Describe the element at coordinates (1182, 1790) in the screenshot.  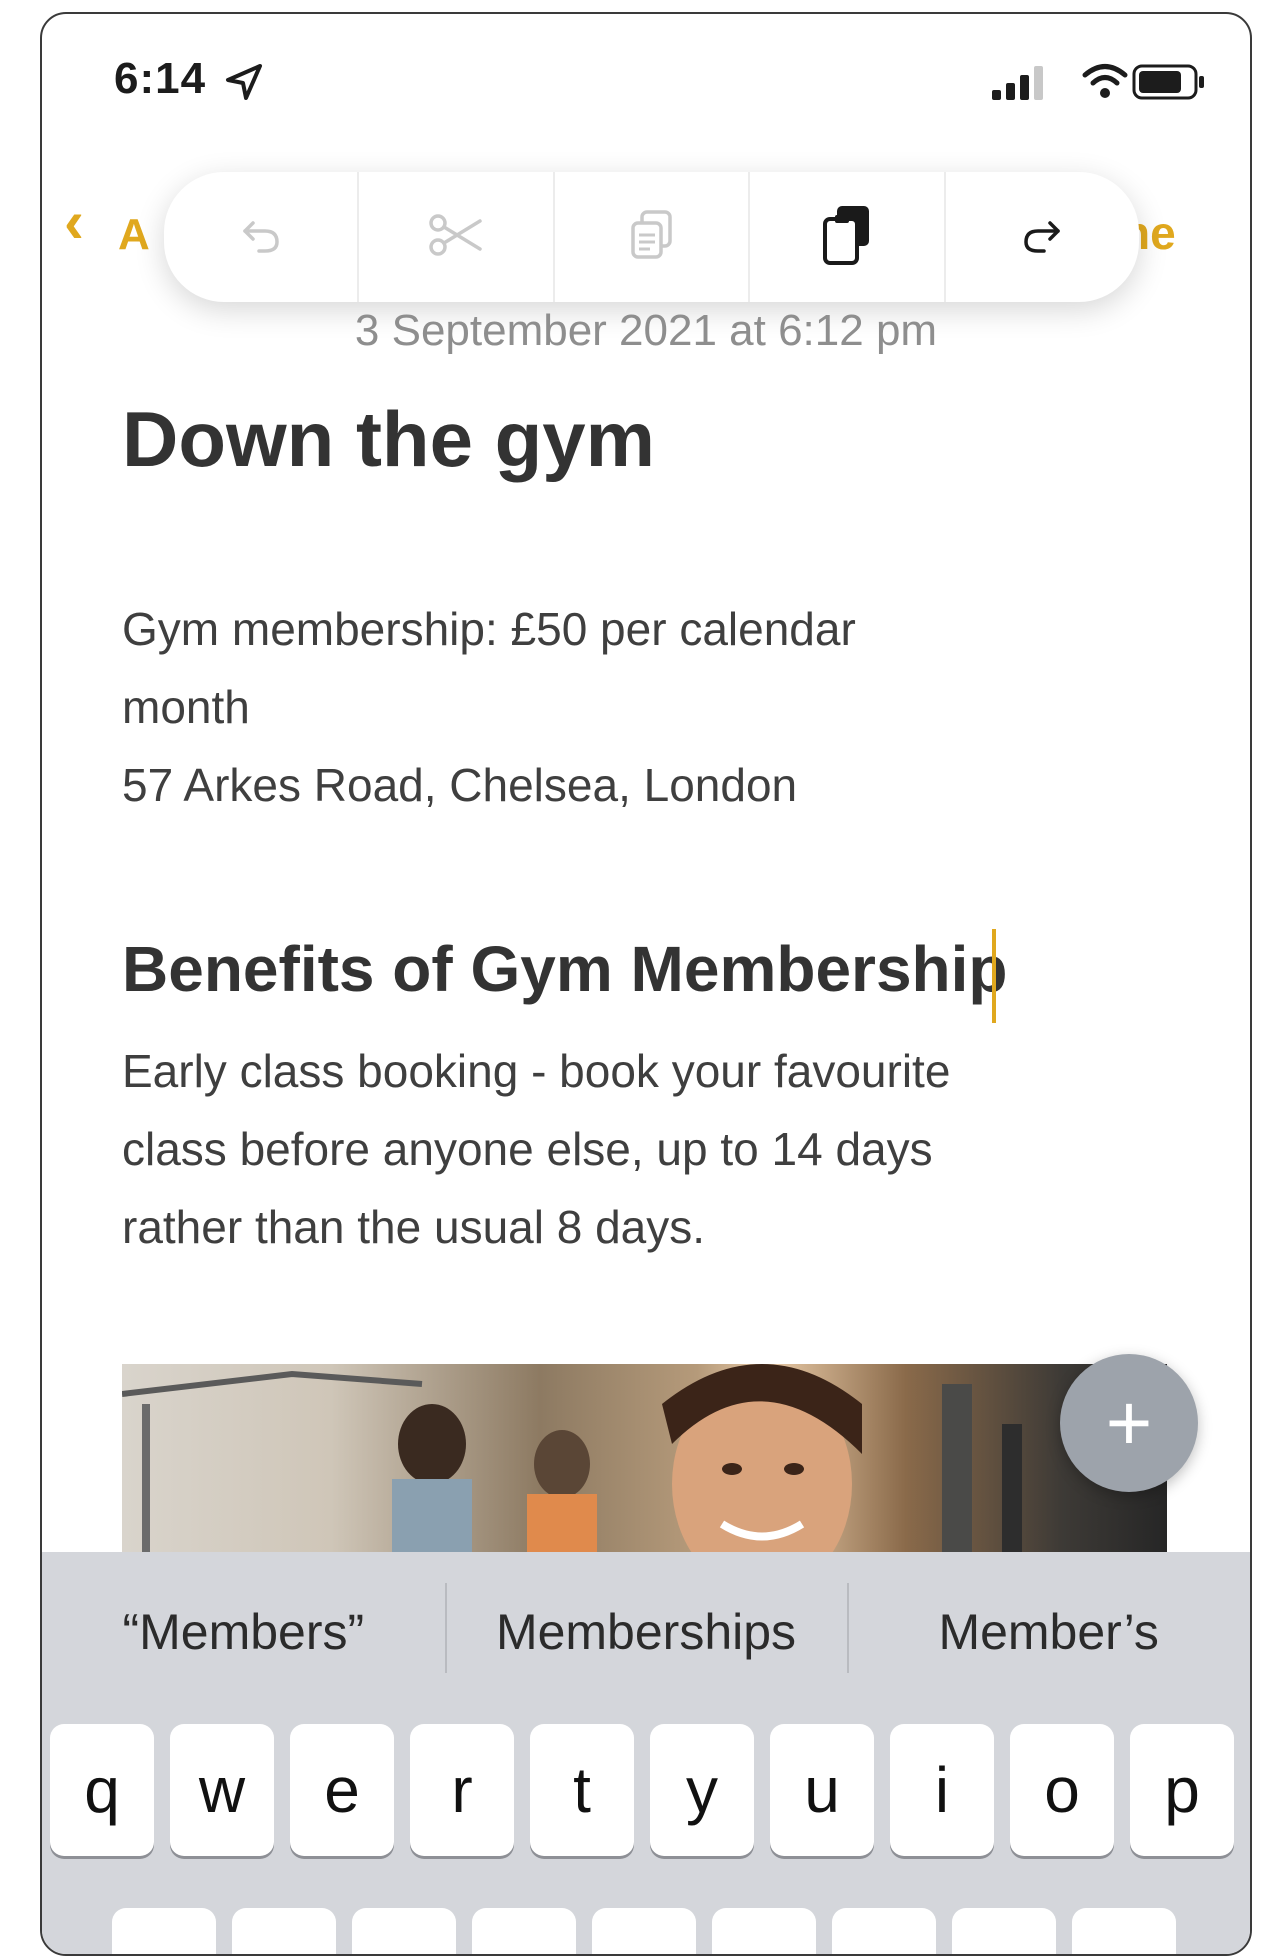
I see `key-p: p` at that location.